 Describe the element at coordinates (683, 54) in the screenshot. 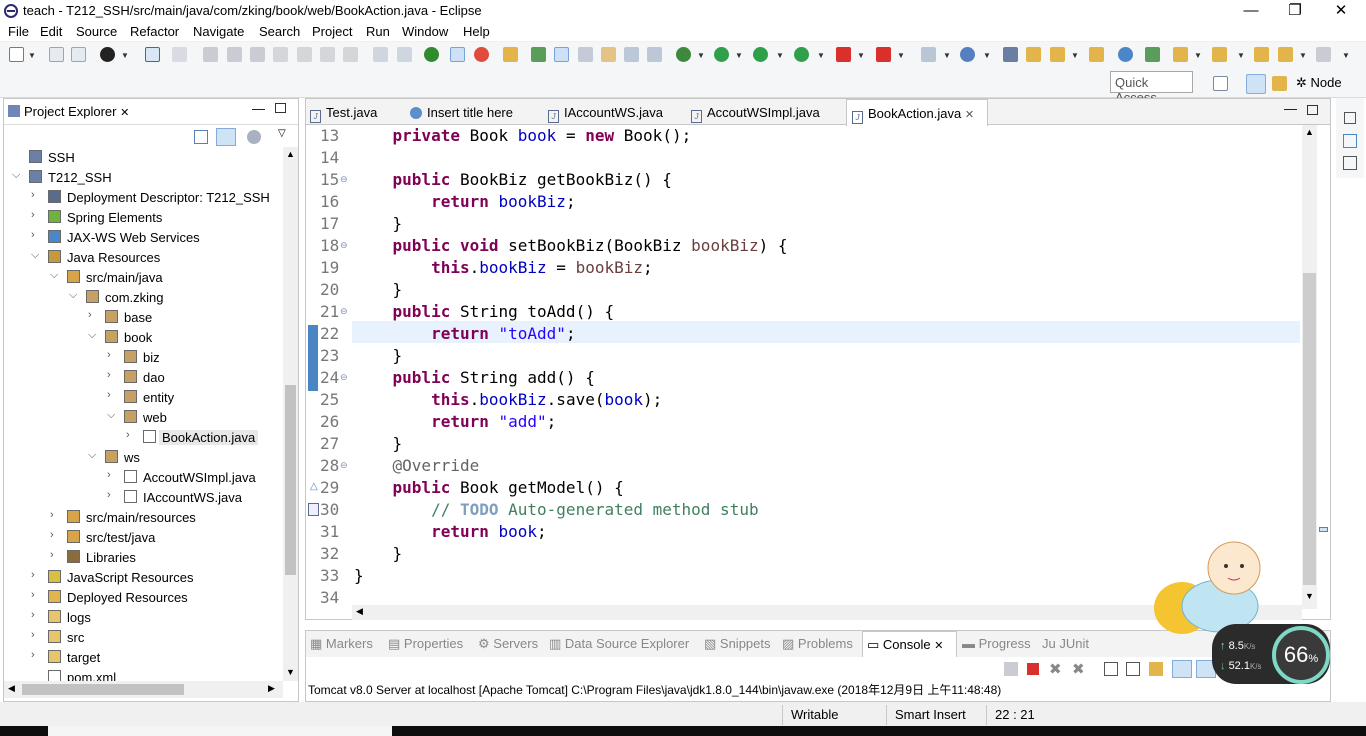

I see `debug-icon` at that location.